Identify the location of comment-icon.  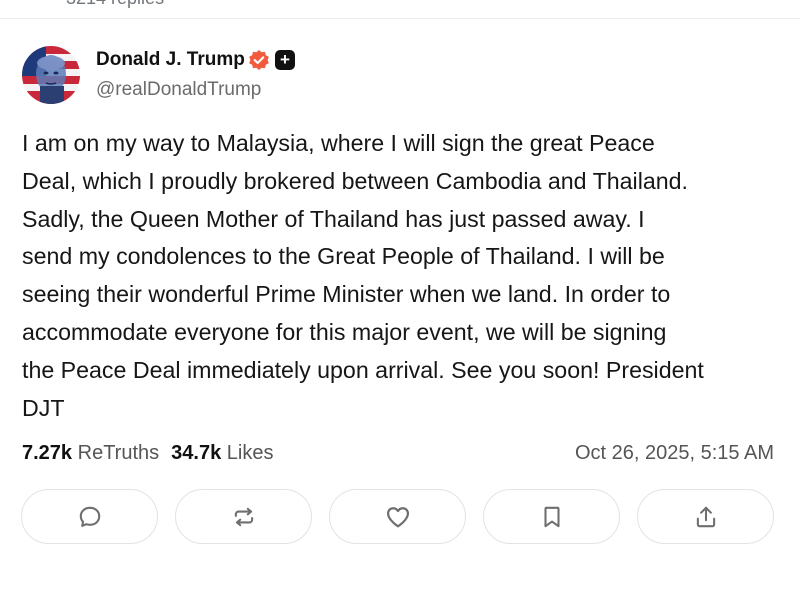
(89, 516).